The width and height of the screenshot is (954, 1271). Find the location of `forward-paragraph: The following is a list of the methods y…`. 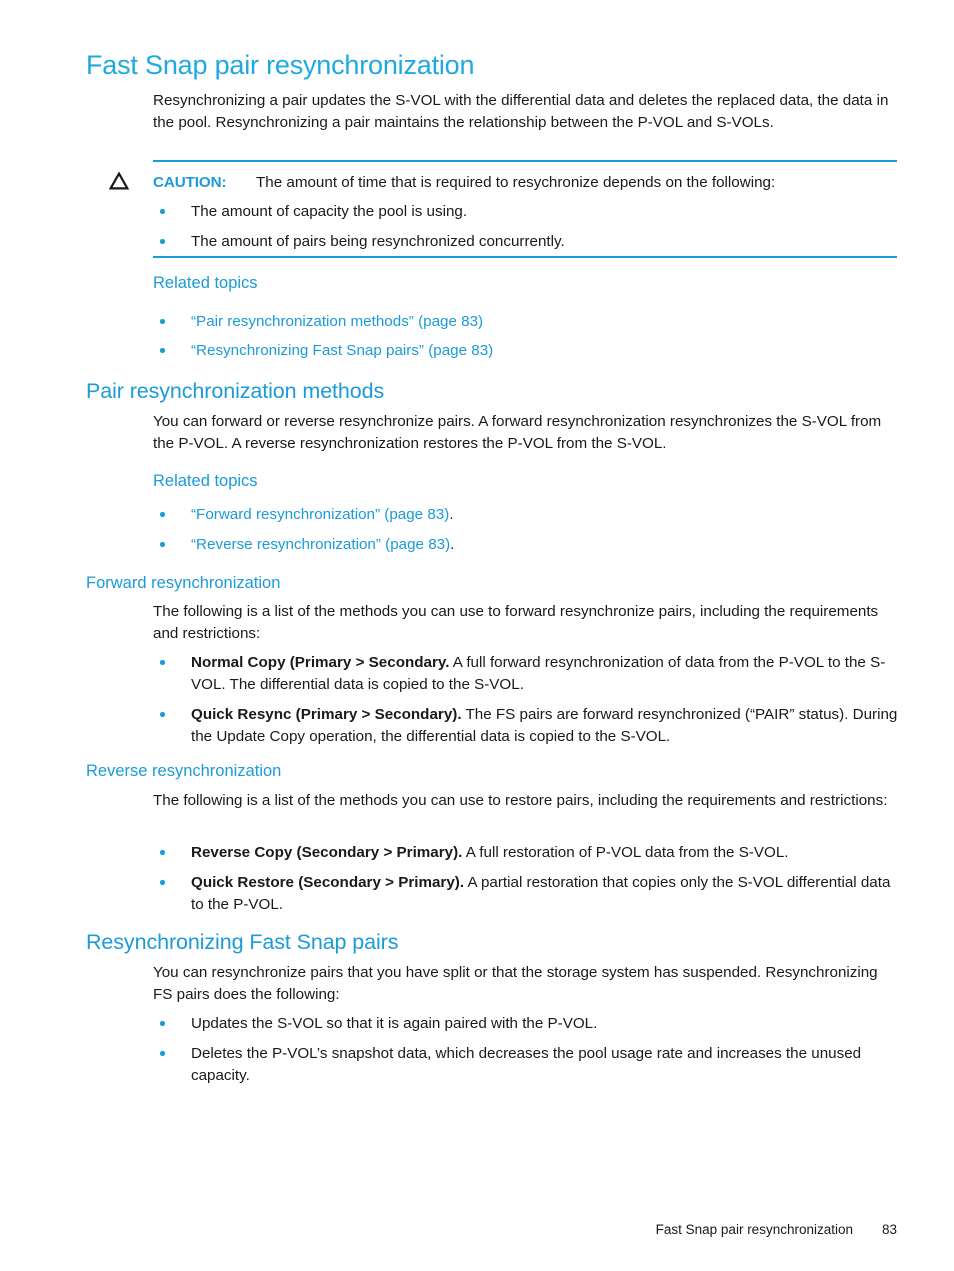

forward-paragraph: The following is a list of the methods y… is located at coordinates (516, 622).